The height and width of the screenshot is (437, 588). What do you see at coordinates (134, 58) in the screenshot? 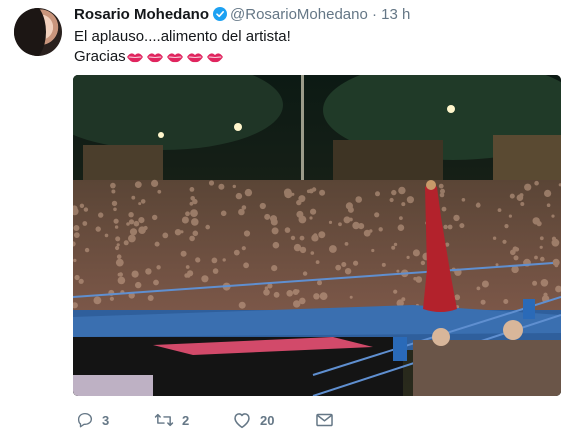
I see `kiss-emoji-icon` at bounding box center [134, 58].